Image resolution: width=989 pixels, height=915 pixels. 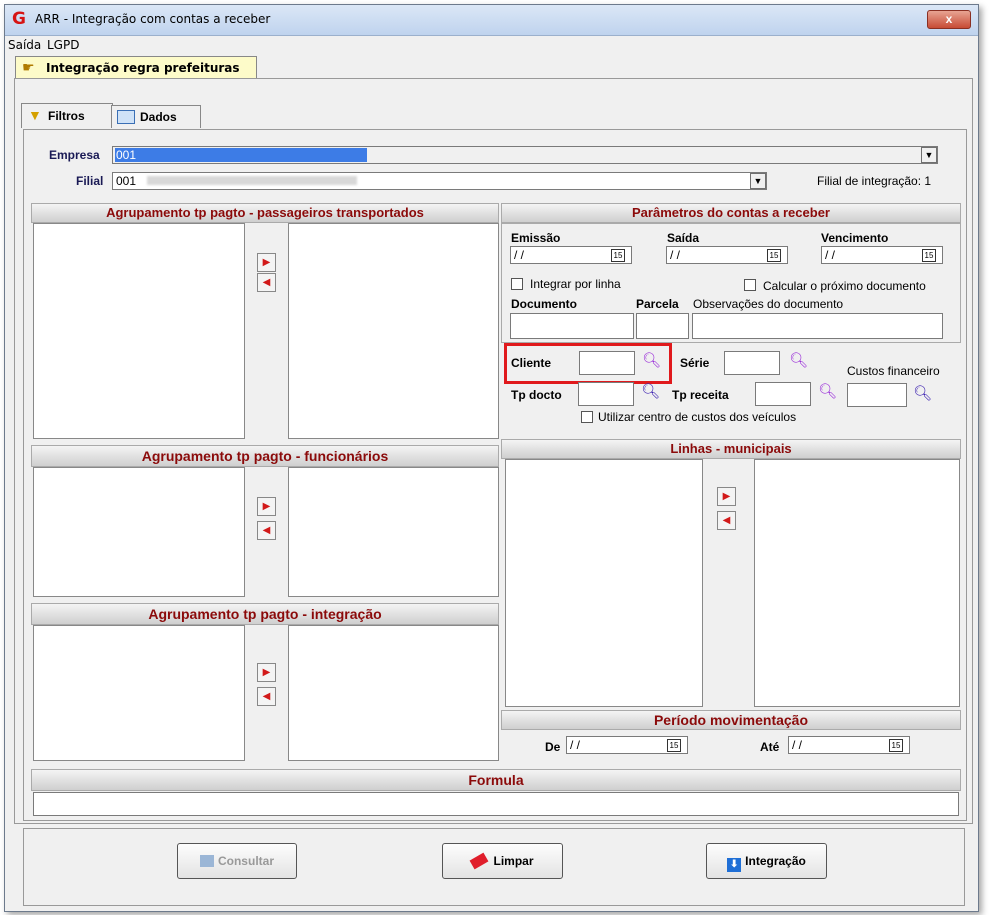 What do you see at coordinates (817, 326) in the screenshot?
I see `observacoes-input` at bounding box center [817, 326].